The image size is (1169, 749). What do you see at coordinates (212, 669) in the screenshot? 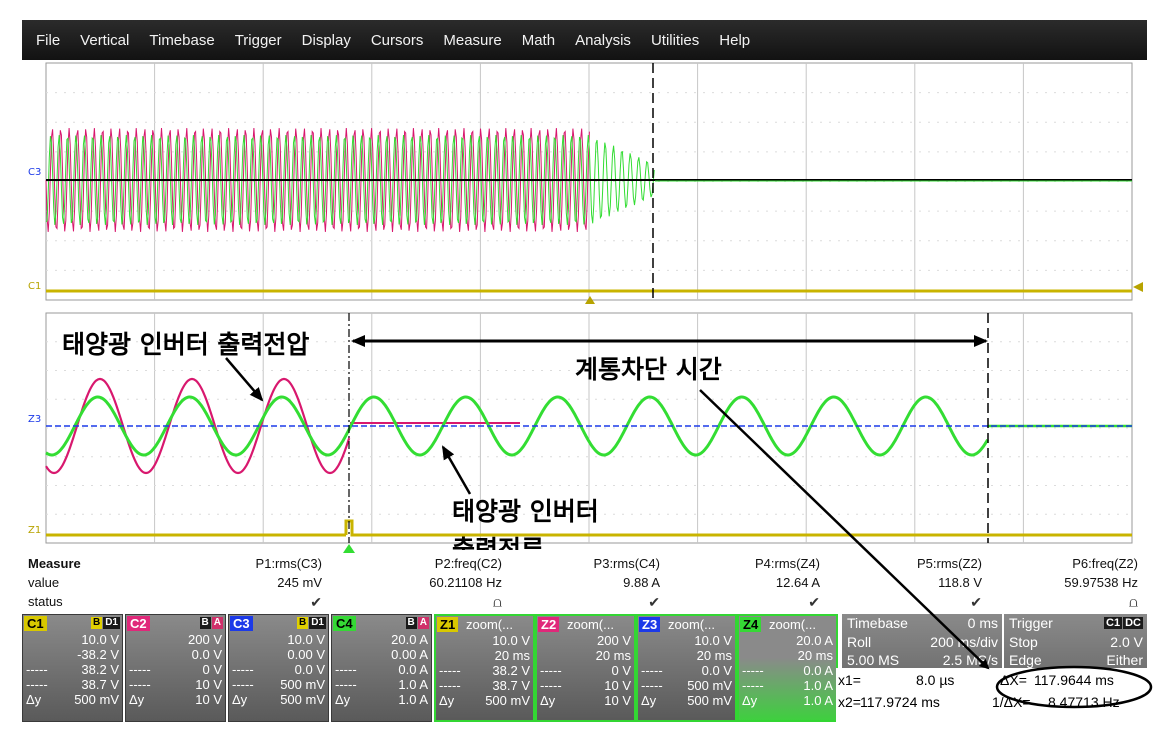
I see `channel-line-value: 0 V` at bounding box center [212, 669].